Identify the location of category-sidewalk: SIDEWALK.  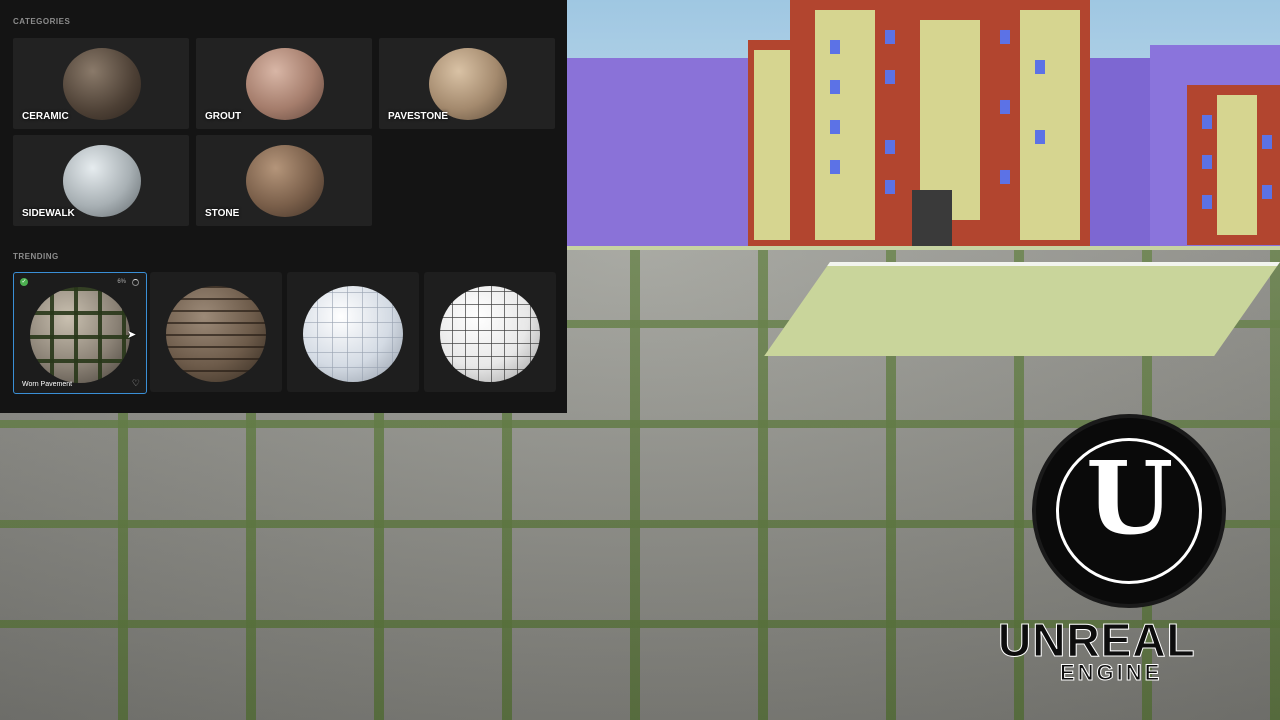
(101, 180).